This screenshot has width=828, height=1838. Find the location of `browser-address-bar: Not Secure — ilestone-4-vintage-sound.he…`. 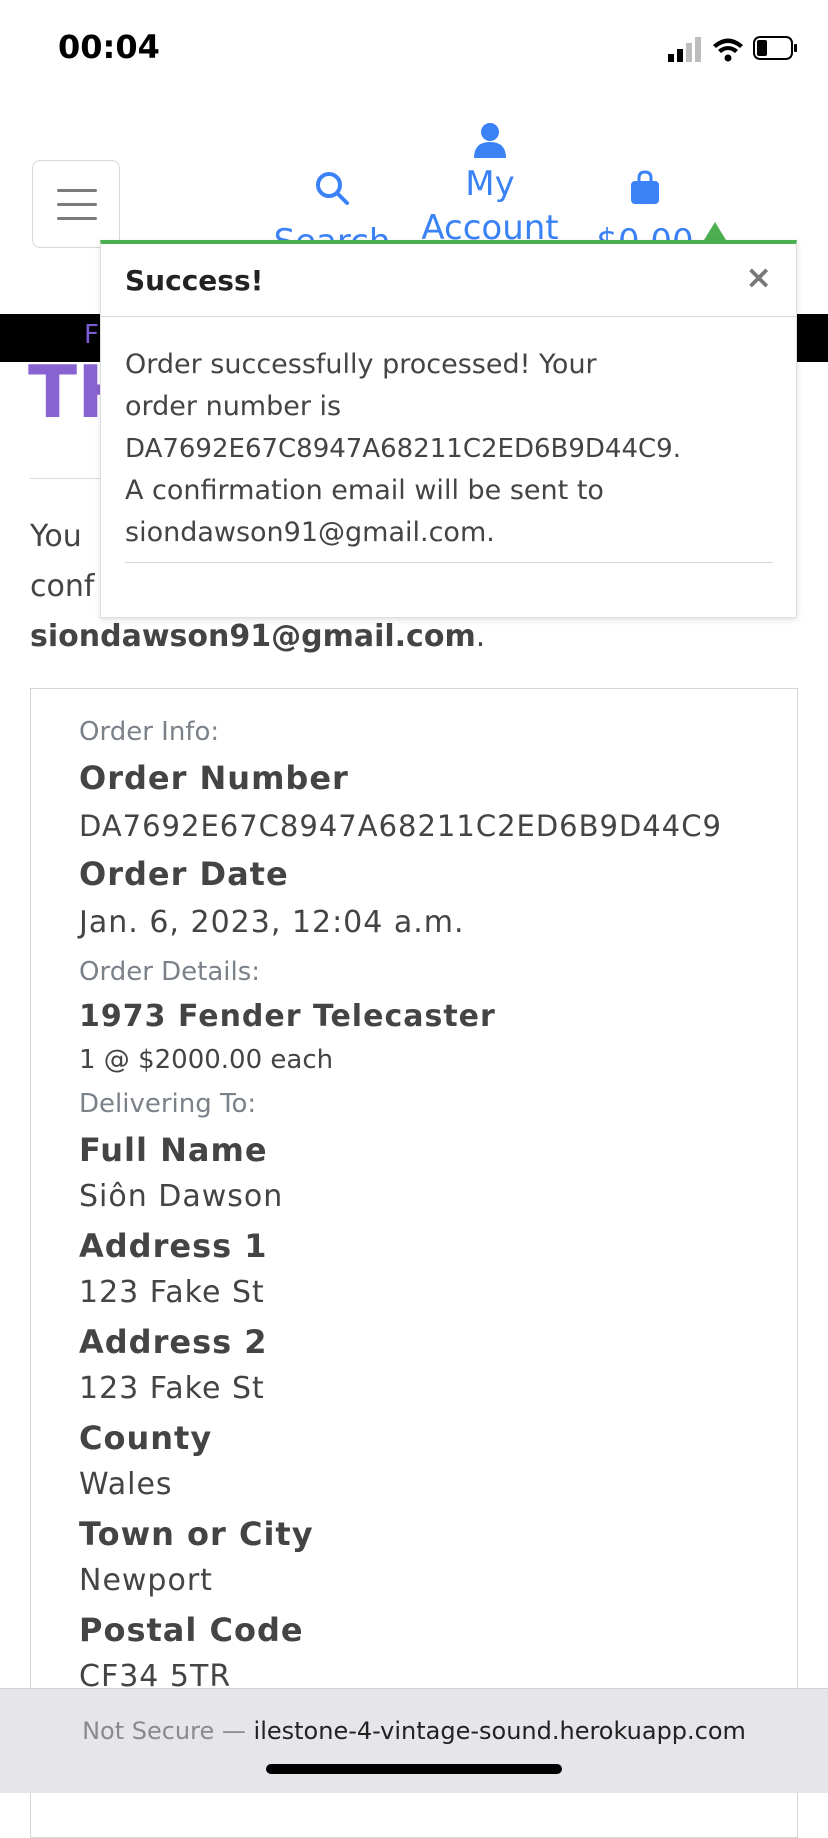

browser-address-bar: Not Secure — ilestone-4-vintage-sound.he… is located at coordinates (414, 1740).